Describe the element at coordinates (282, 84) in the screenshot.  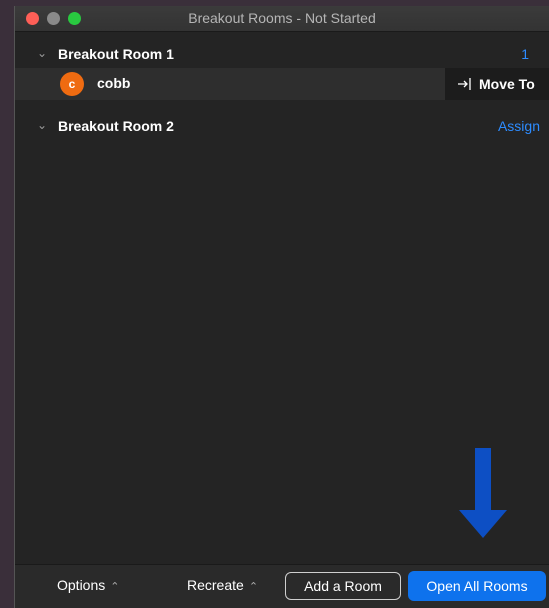
I see `participant-row: c cobb Move To` at that location.